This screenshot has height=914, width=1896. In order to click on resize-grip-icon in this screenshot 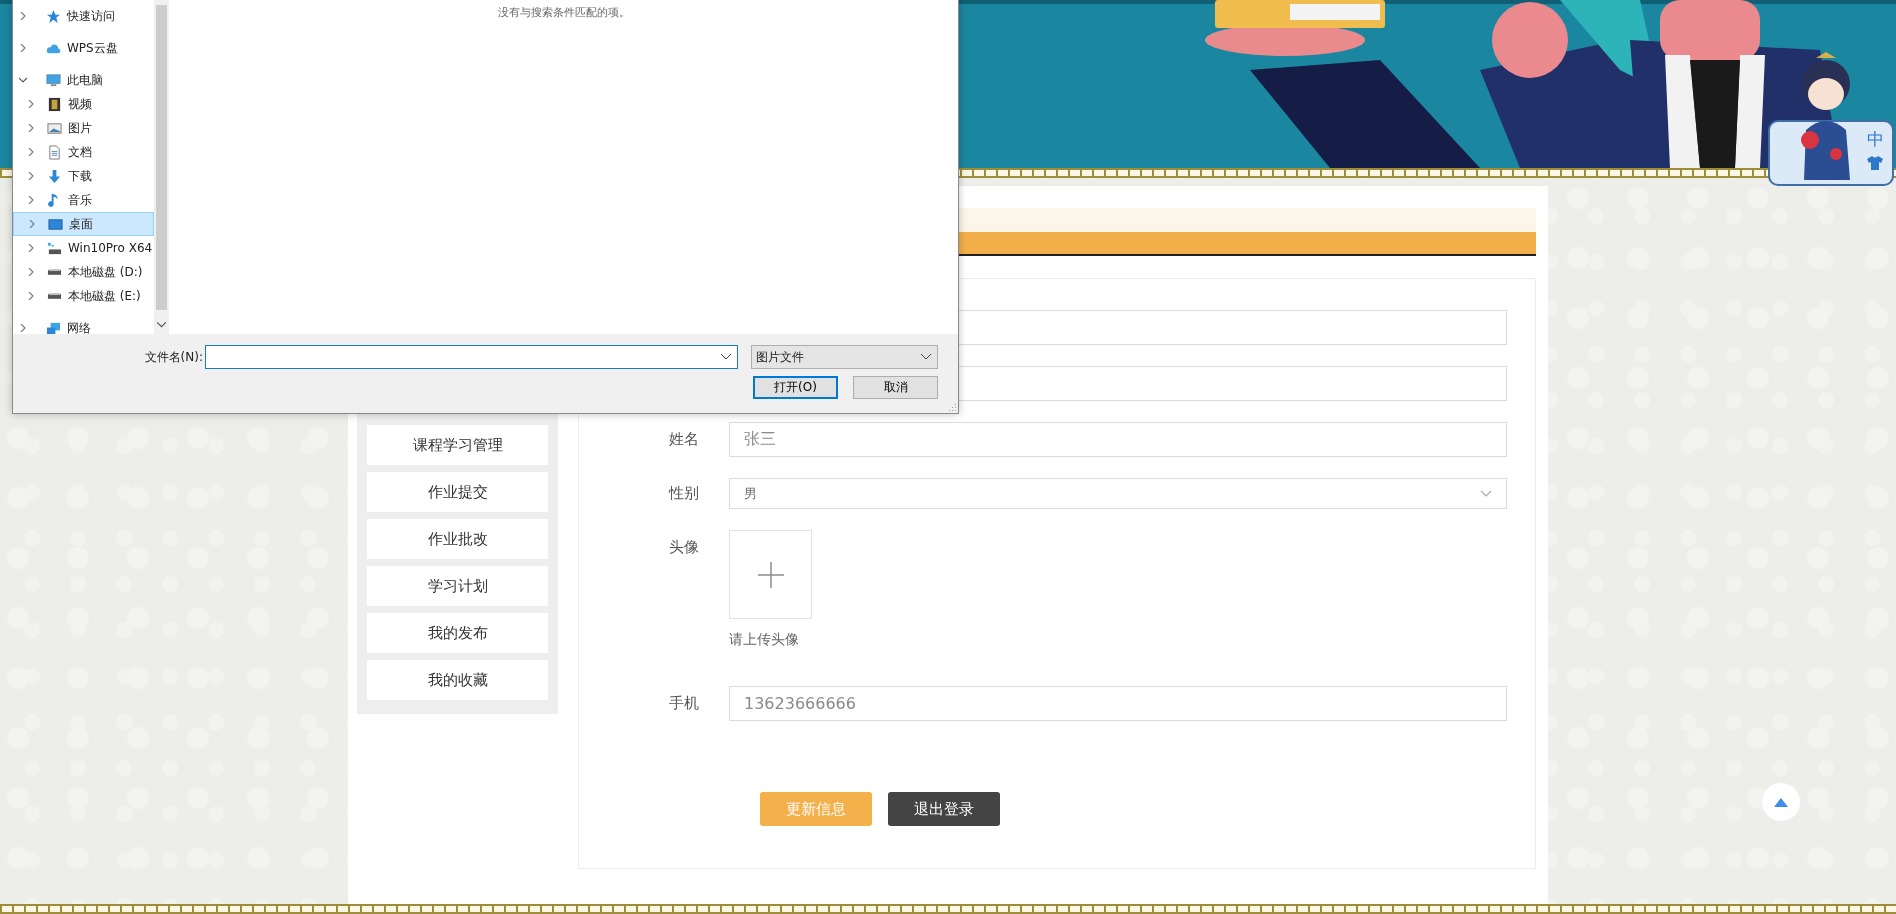, I will do `click(952, 407)`.